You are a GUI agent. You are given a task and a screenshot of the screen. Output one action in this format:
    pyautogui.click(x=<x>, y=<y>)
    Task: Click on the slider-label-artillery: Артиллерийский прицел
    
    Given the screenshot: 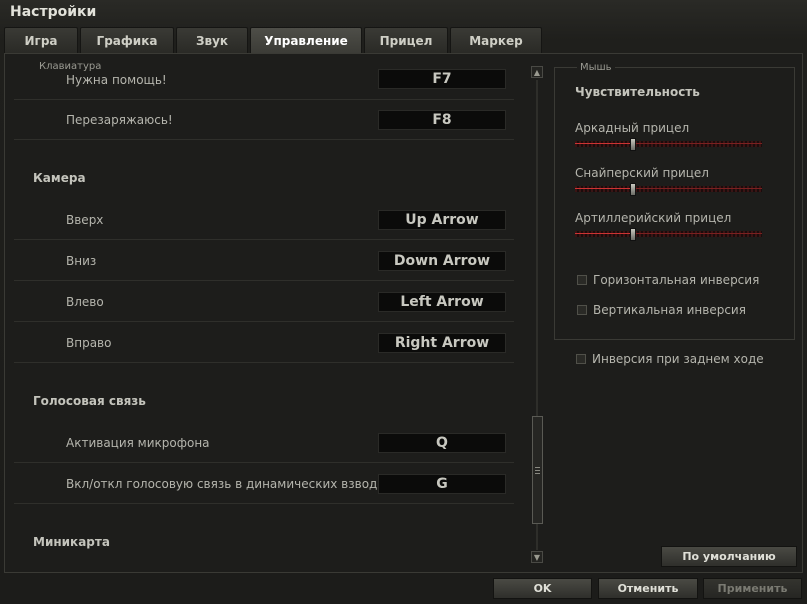 What is the action you would take?
    pyautogui.click(x=653, y=218)
    